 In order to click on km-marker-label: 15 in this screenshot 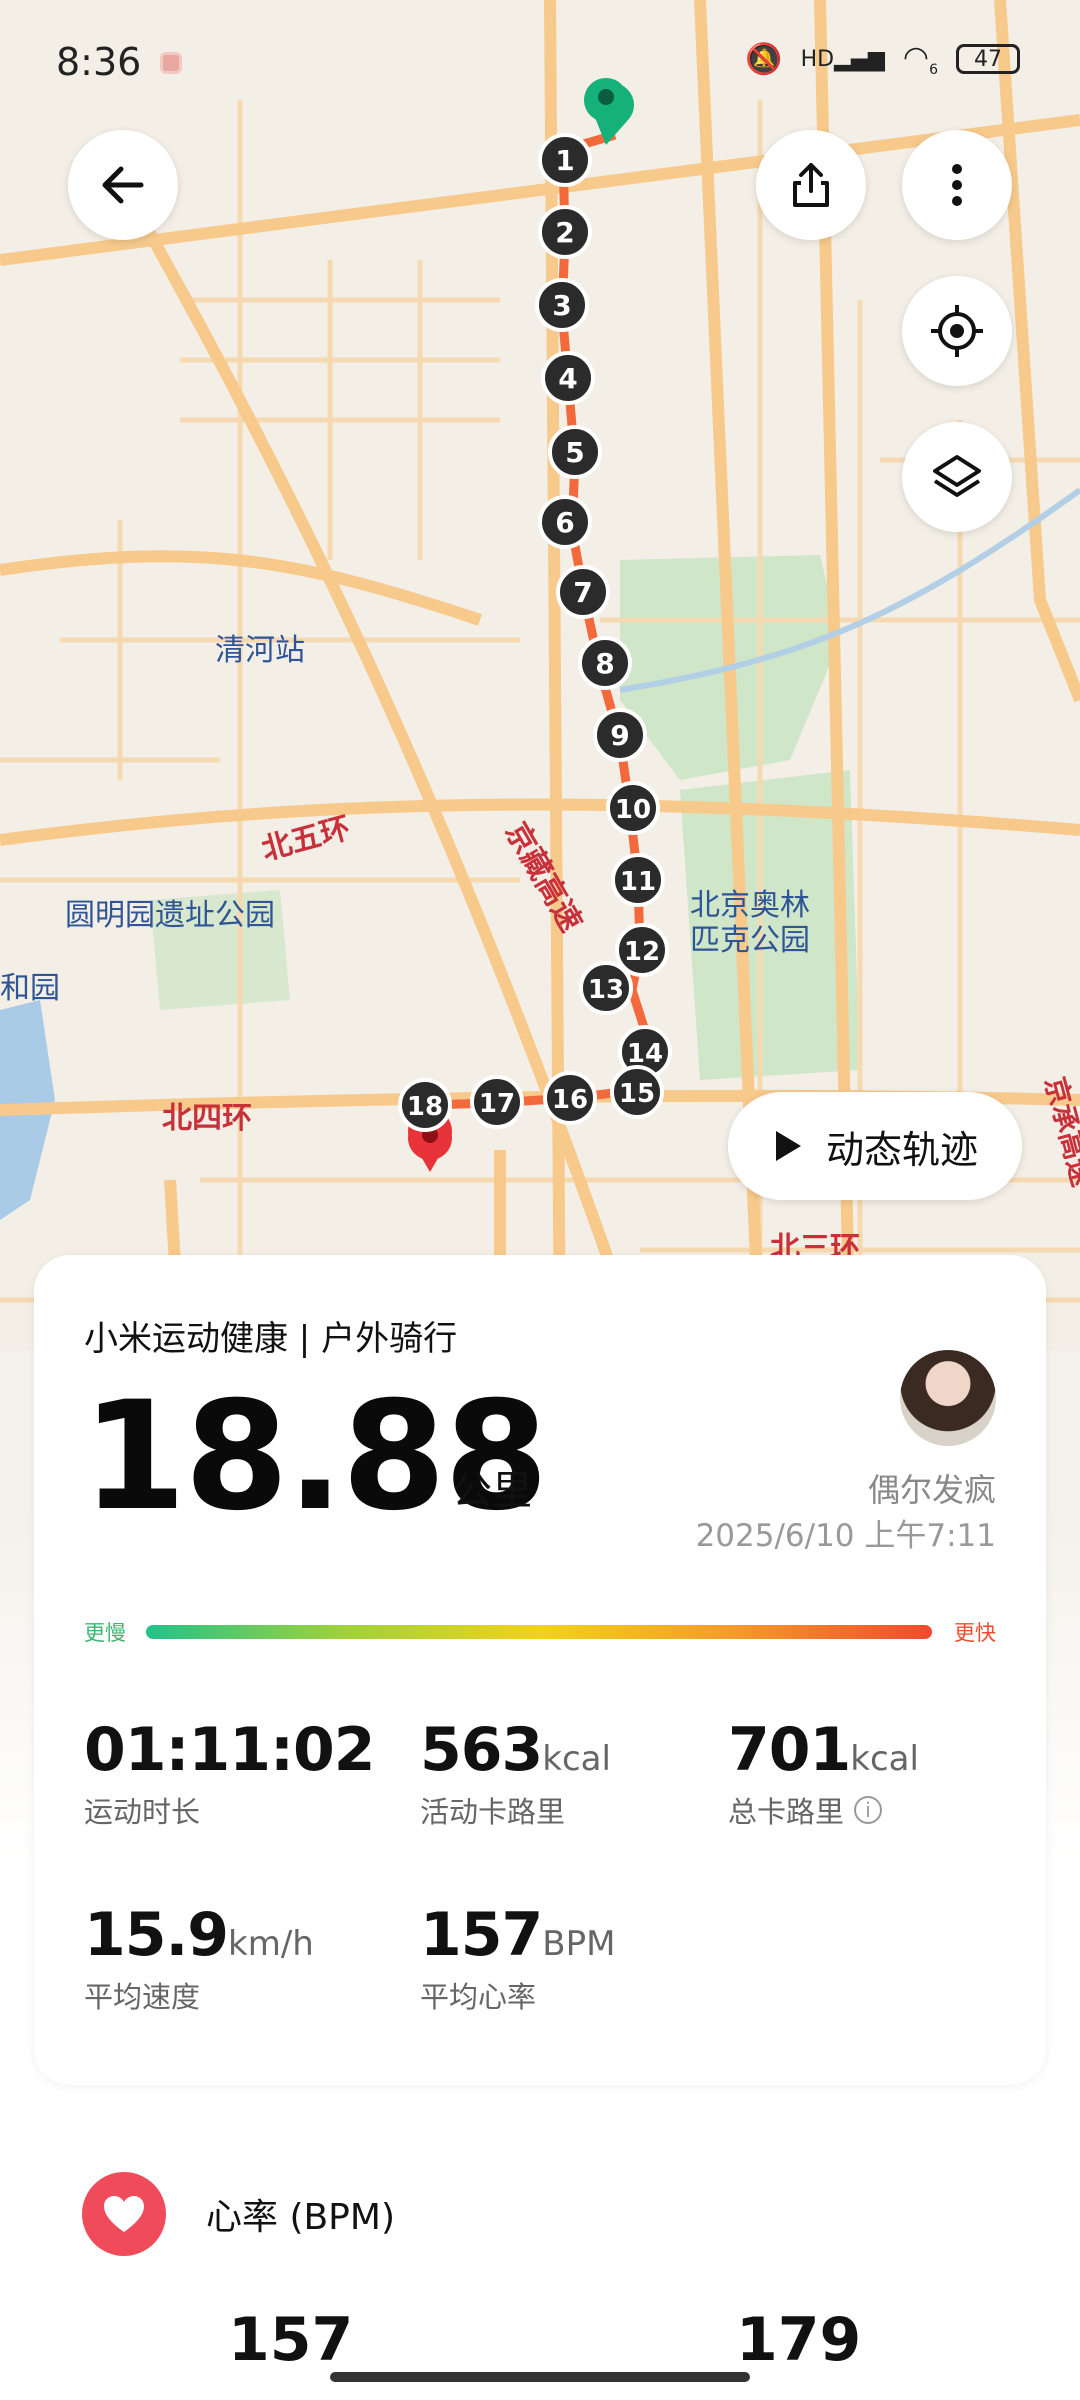, I will do `click(637, 1094)`.